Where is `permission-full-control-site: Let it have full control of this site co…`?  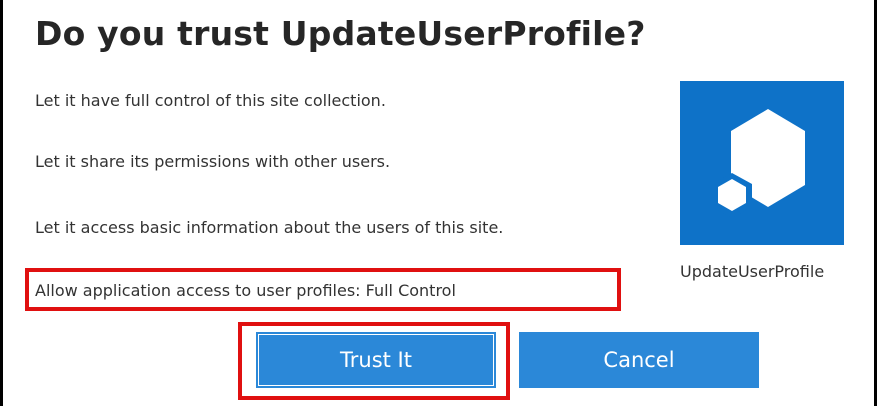 permission-full-control-site: Let it have full control of this site co… is located at coordinates (210, 100).